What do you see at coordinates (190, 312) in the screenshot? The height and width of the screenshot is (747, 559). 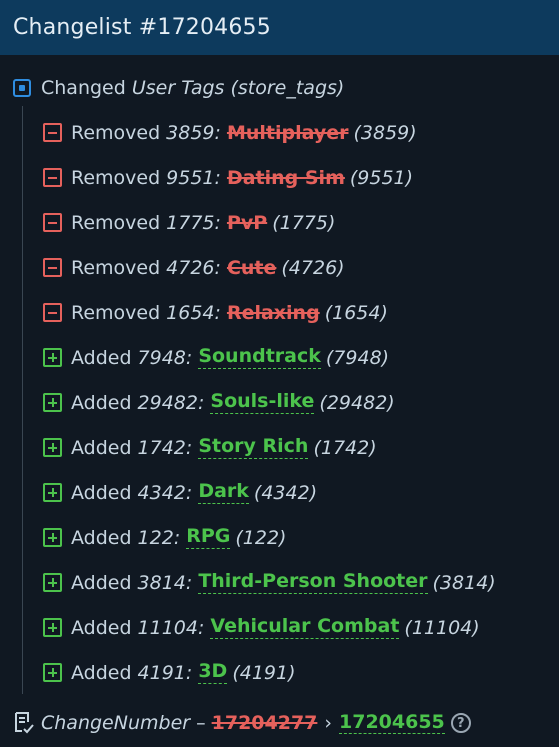 I see `tag-id: 1654` at bounding box center [190, 312].